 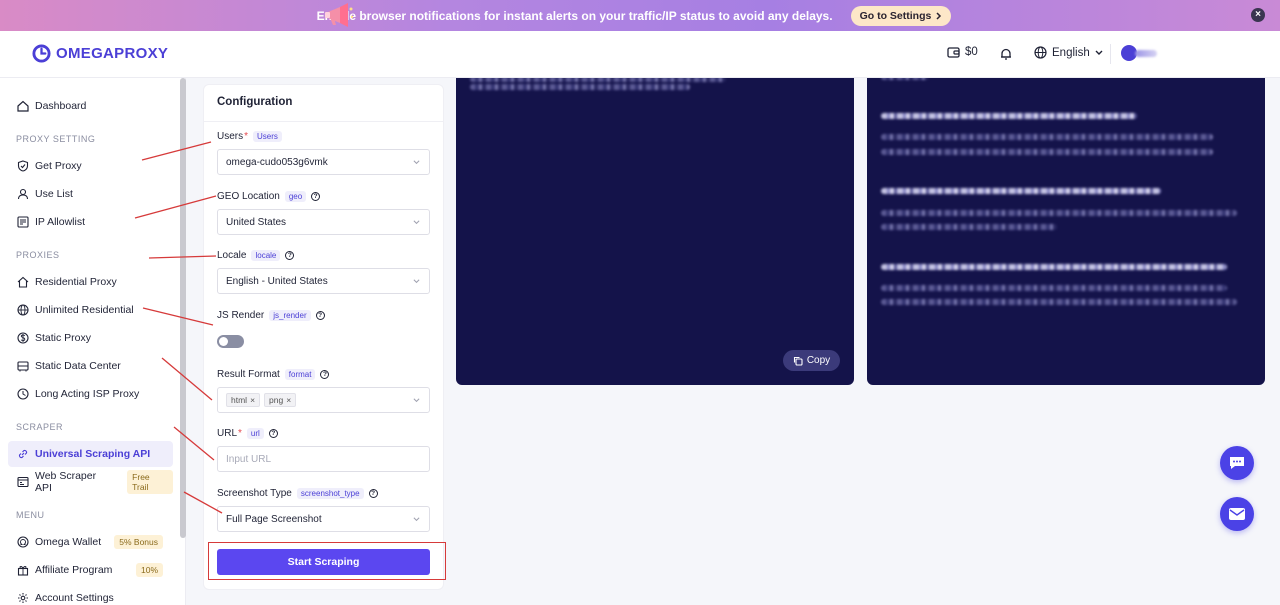 What do you see at coordinates (40, 427) in the screenshot?
I see `section-scraper: SCRAPER` at bounding box center [40, 427].